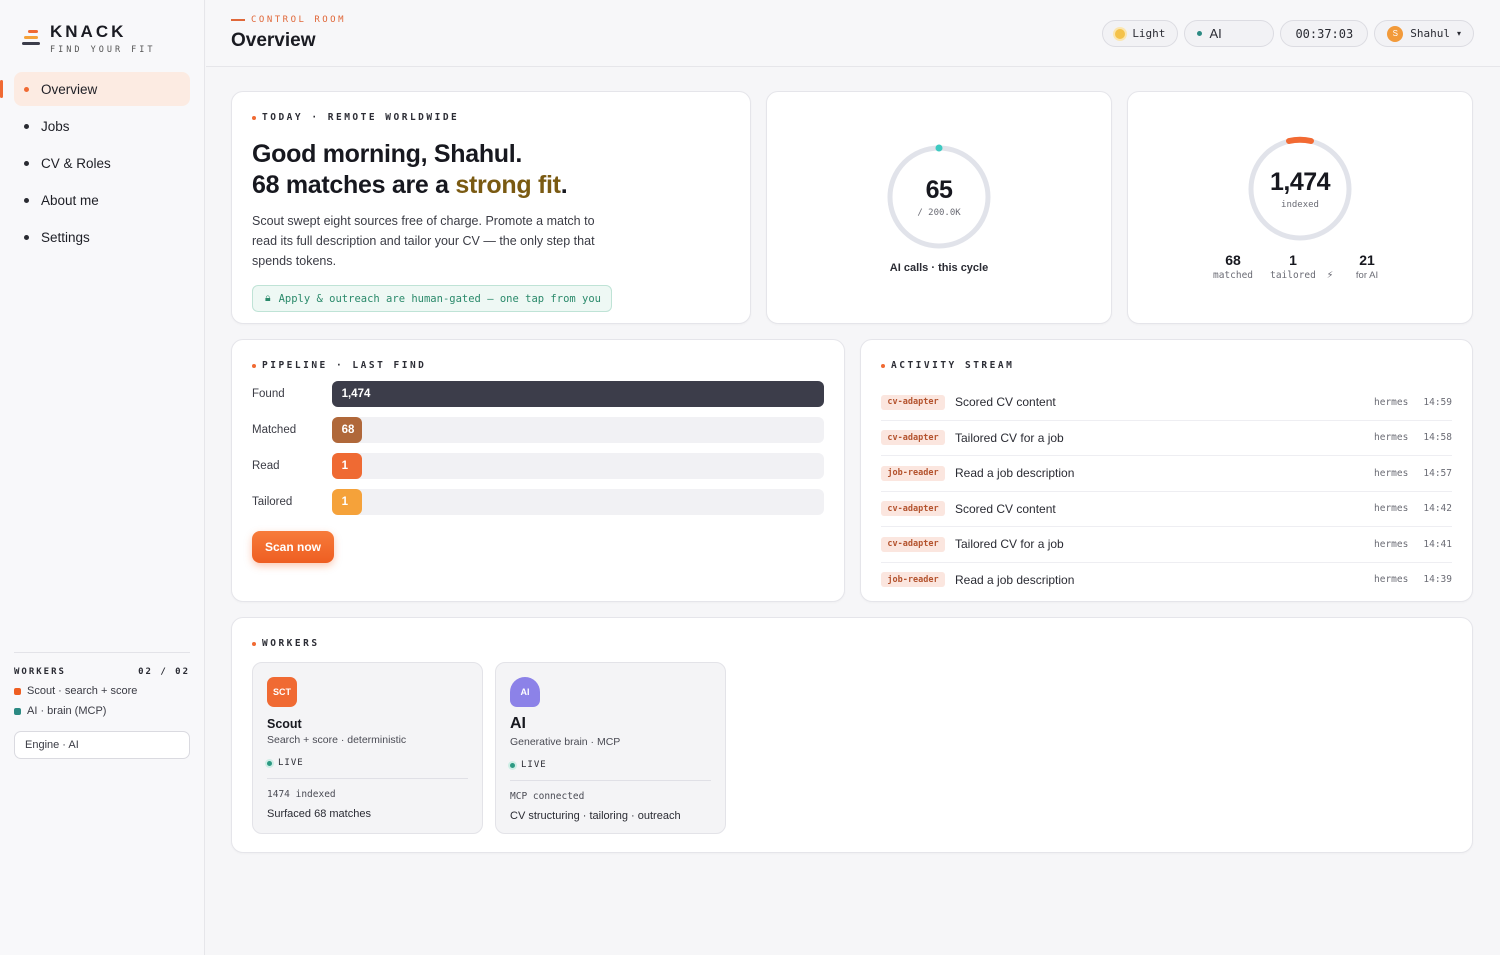 This screenshot has height=955, width=1500. Describe the element at coordinates (1120, 33) in the screenshot. I see `sun-icon` at that location.